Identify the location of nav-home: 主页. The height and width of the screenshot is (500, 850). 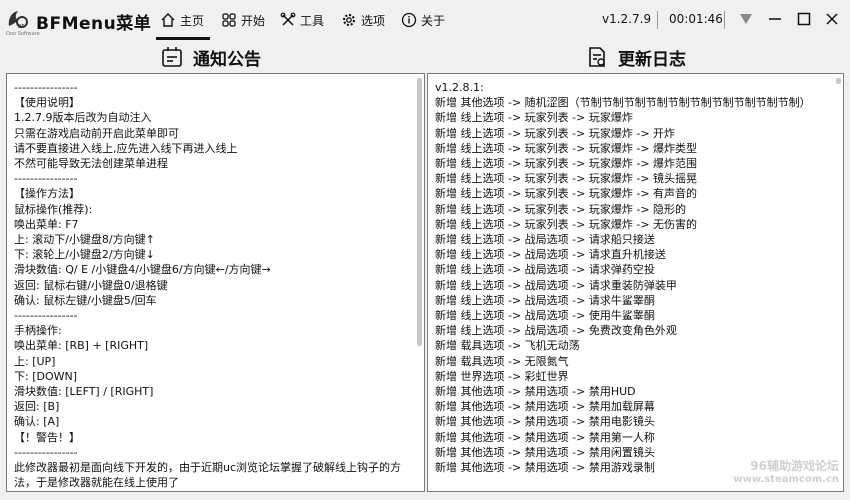
(183, 20).